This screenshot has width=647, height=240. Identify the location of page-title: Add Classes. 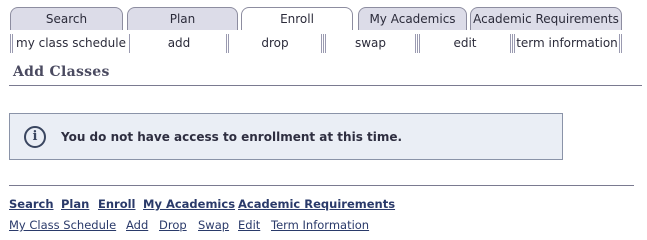
(61, 72).